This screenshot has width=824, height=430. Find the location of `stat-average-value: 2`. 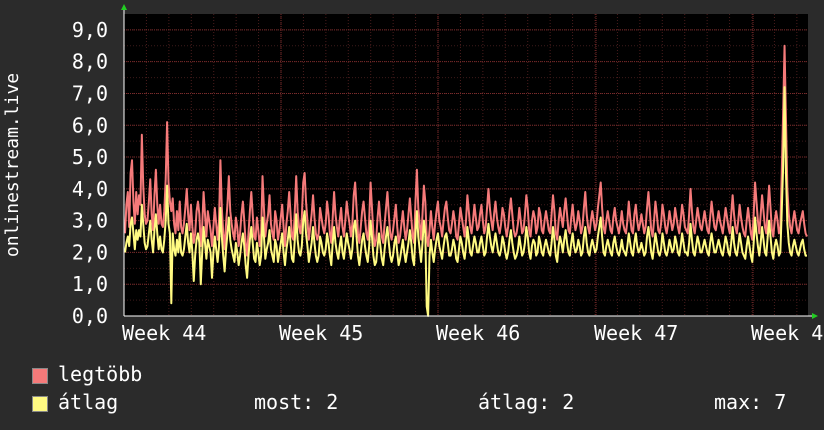

stat-average-value: 2 is located at coordinates (568, 402).